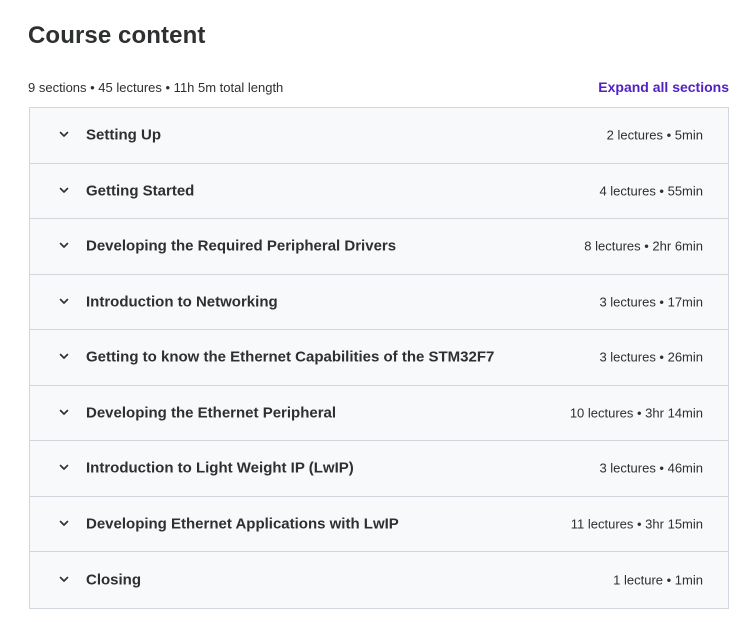  Describe the element at coordinates (636, 413) in the screenshot. I see `section-meta: 10 lectures • 3hr 14min` at that location.